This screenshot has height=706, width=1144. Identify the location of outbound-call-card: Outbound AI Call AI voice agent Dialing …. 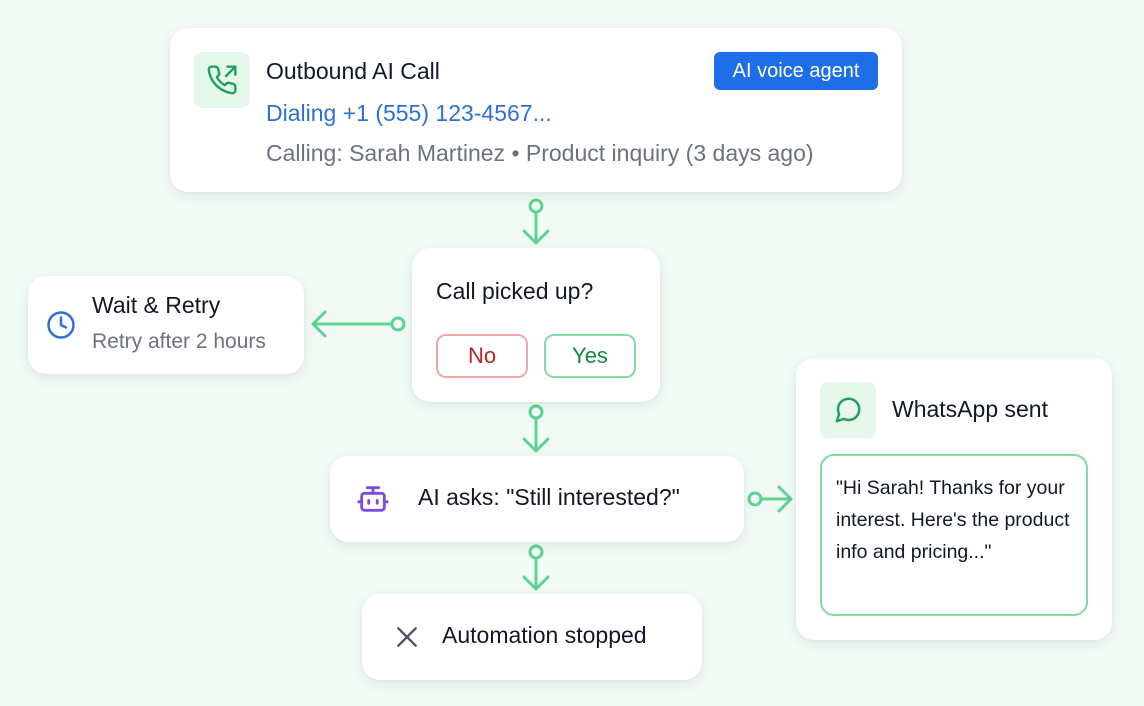
(536, 110).